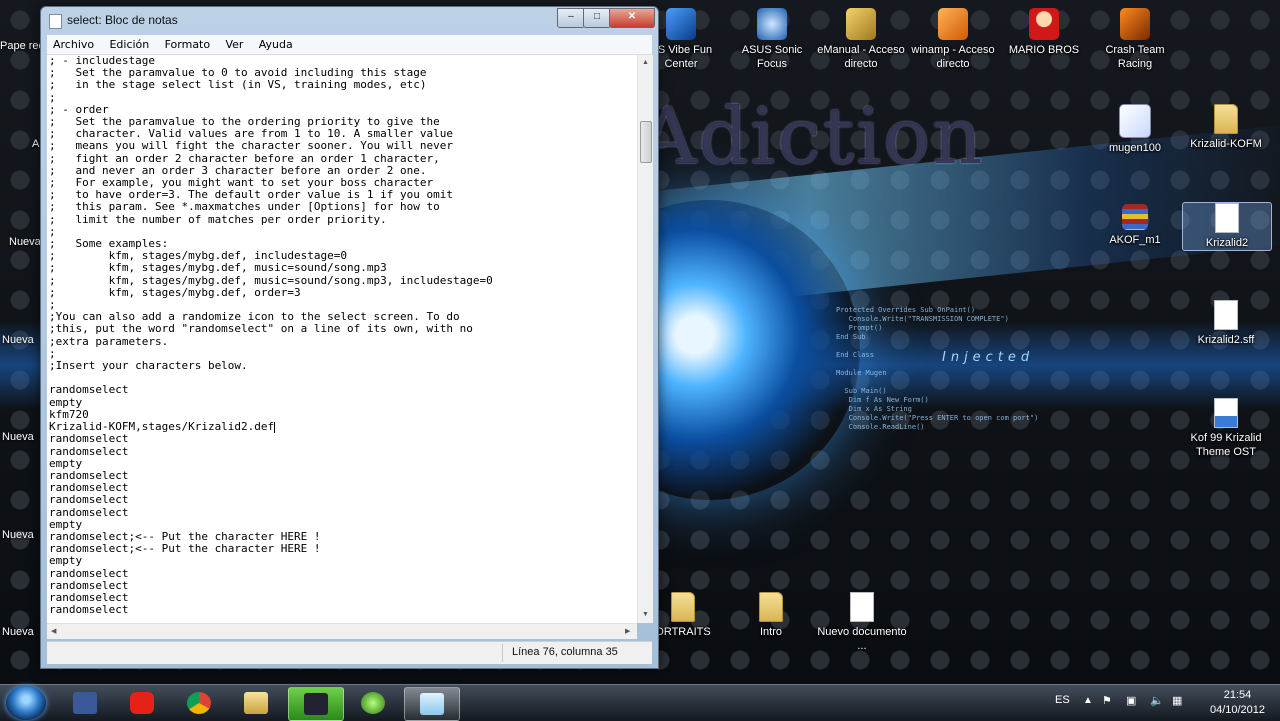  Describe the element at coordinates (102, 61) in the screenshot. I see `editor-line: ; - includestage` at that location.